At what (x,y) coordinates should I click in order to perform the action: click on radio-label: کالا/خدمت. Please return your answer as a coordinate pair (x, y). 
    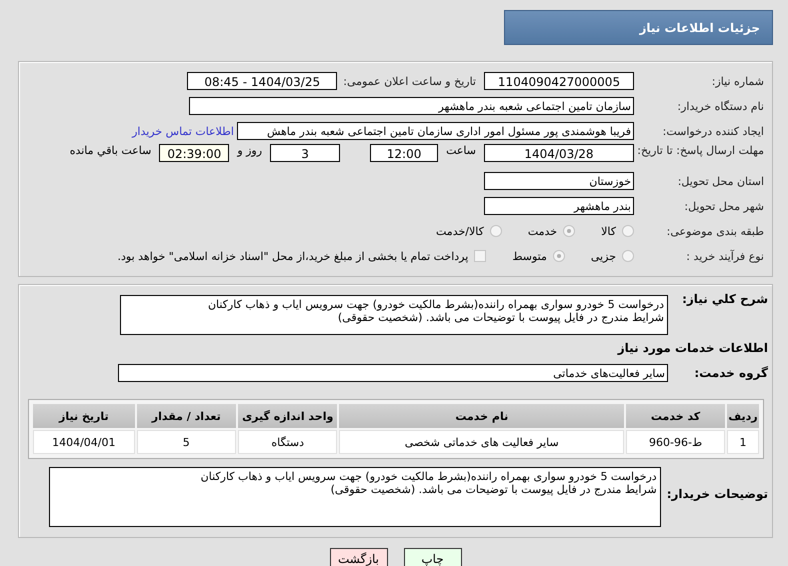
    Looking at the image, I should click on (460, 231).